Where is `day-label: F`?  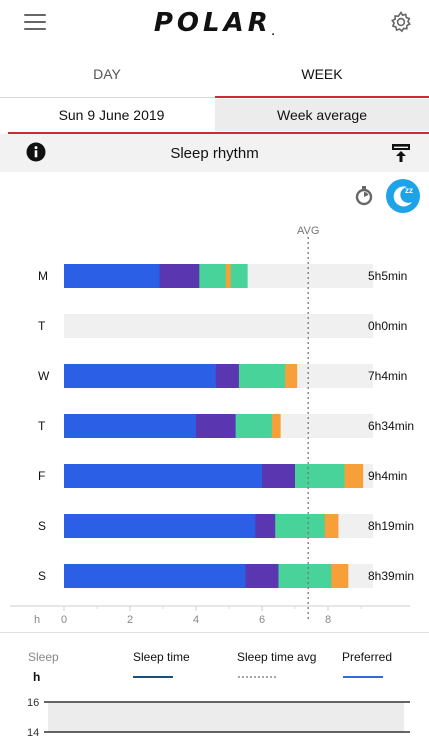
day-label: F is located at coordinates (41, 476).